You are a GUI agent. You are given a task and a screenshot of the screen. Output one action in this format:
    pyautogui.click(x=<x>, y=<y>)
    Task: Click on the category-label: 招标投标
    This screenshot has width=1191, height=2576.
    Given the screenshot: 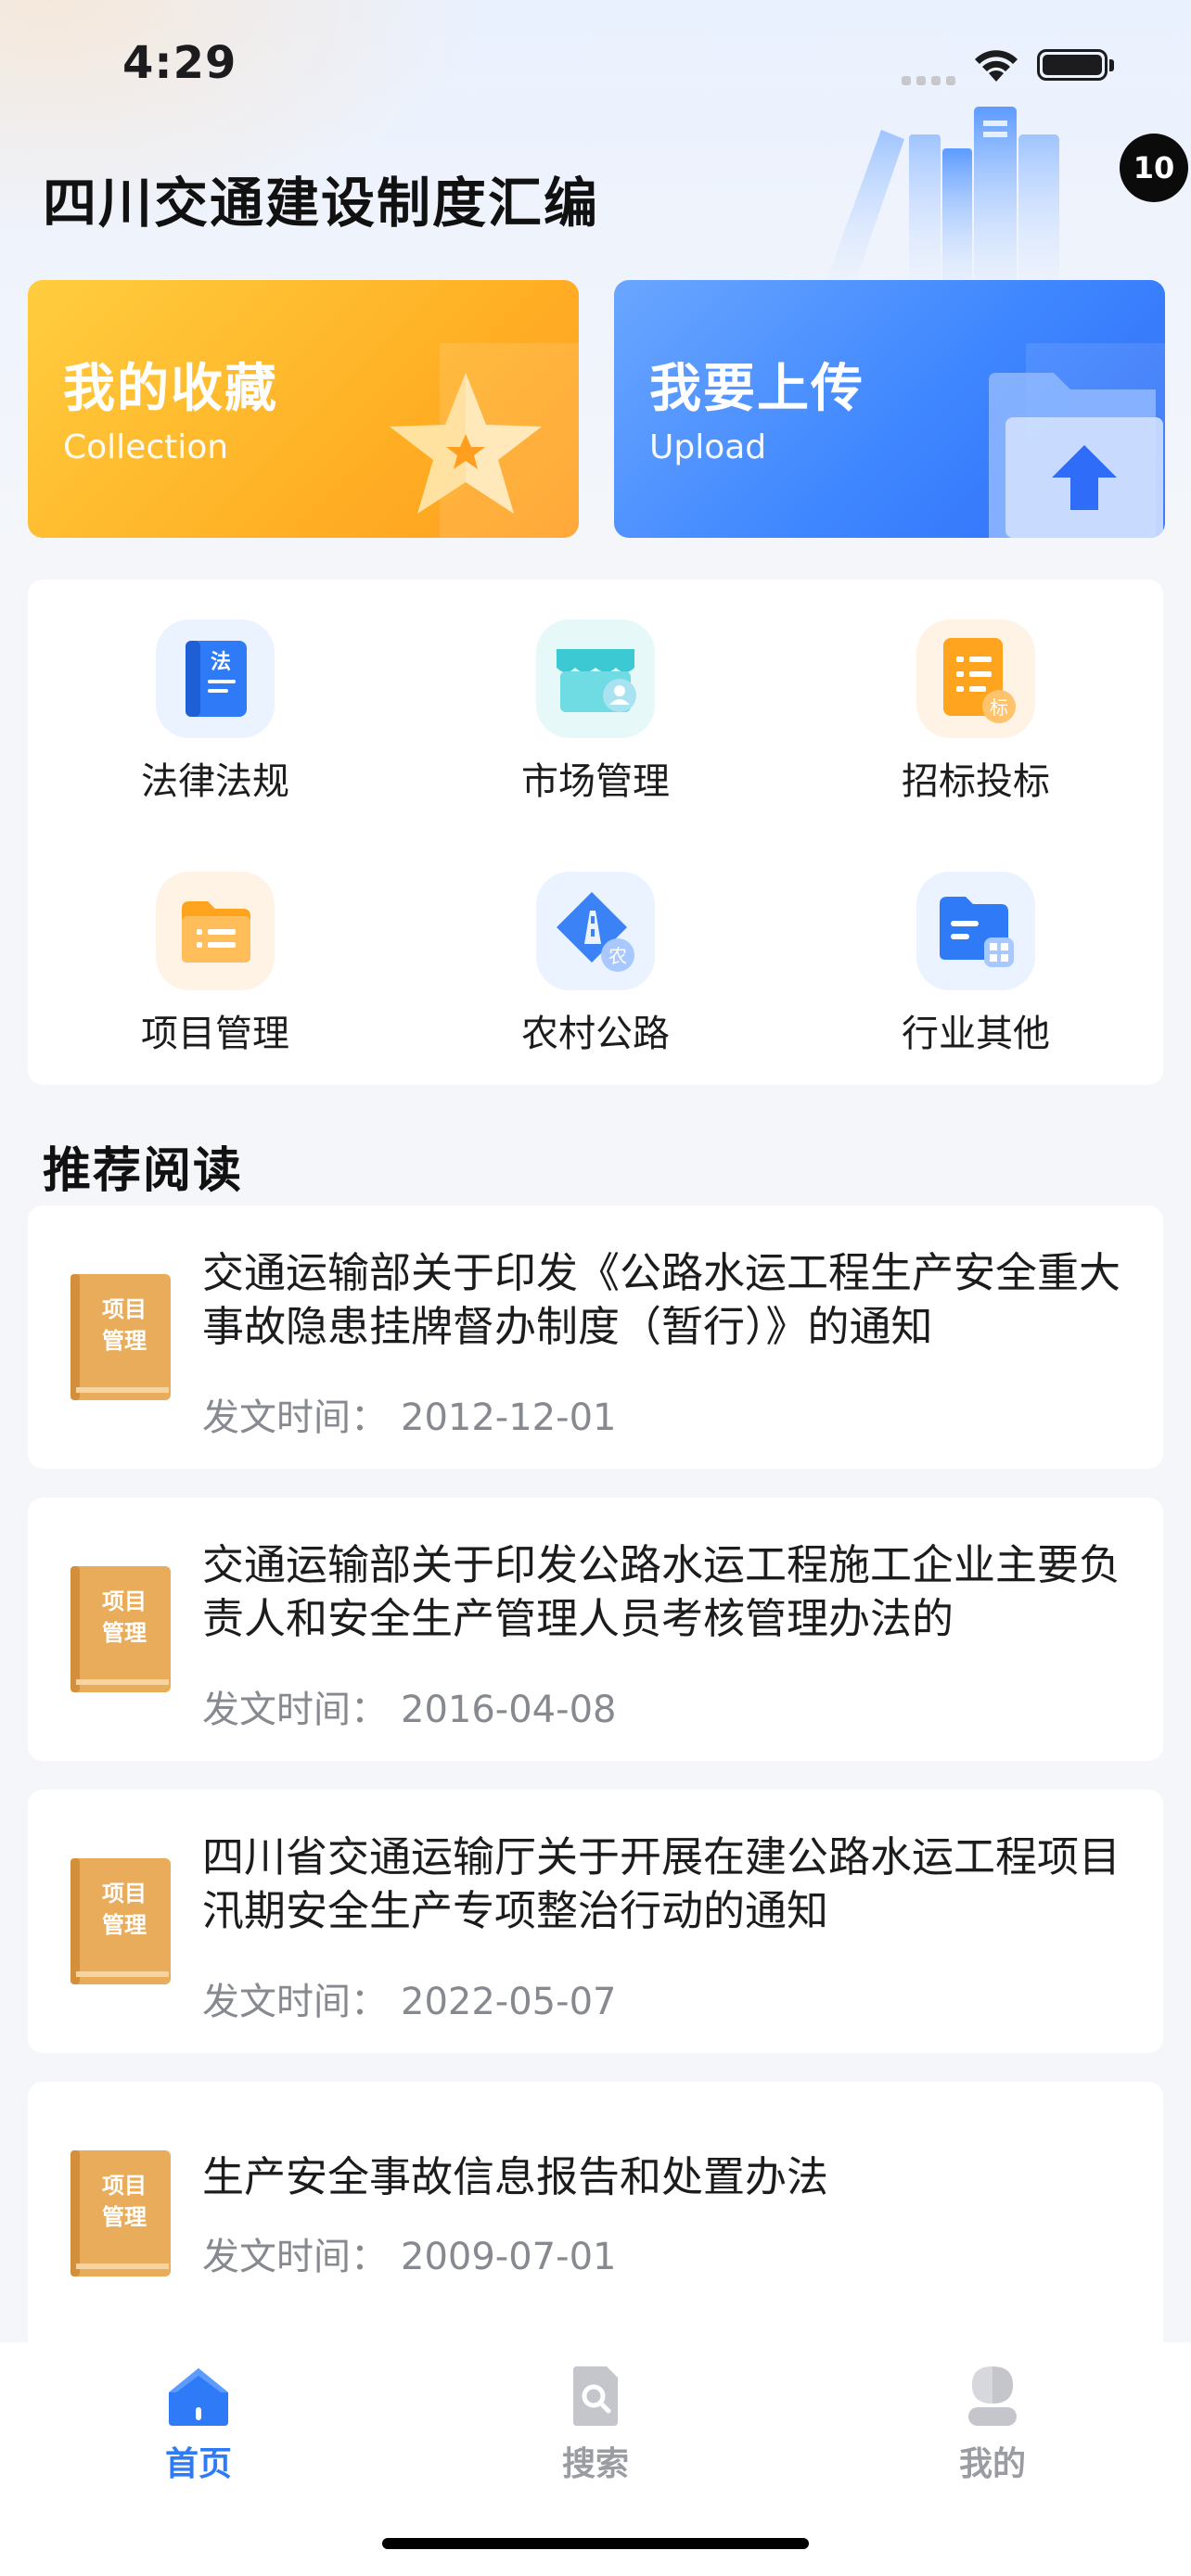 What is the action you would take?
    pyautogui.click(x=976, y=782)
    